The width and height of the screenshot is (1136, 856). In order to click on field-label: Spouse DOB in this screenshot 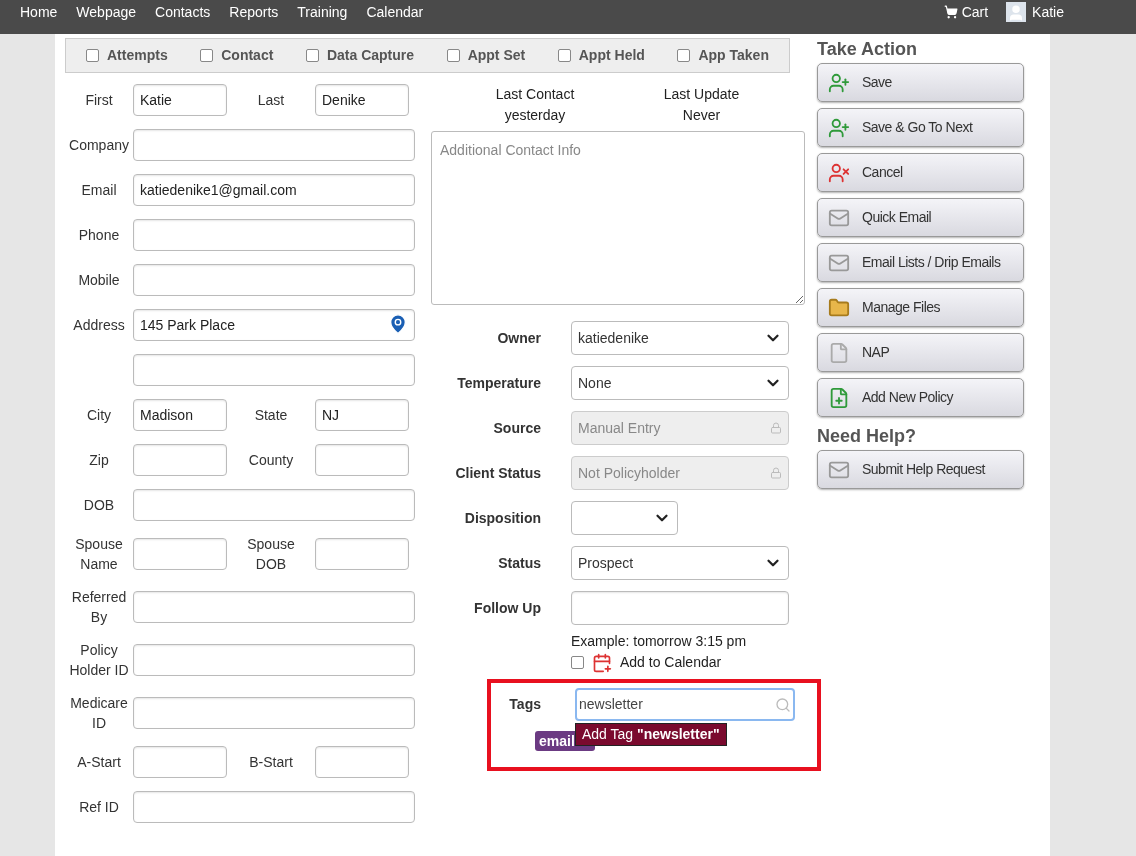, I will do `click(271, 554)`.